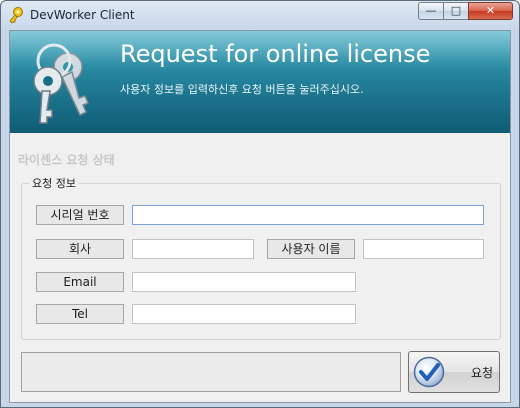  I want to click on window-title: DevWorker Client, so click(82, 15).